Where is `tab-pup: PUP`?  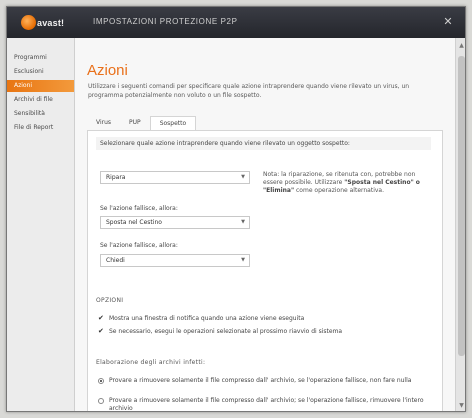 tab-pup: PUP is located at coordinates (135, 123).